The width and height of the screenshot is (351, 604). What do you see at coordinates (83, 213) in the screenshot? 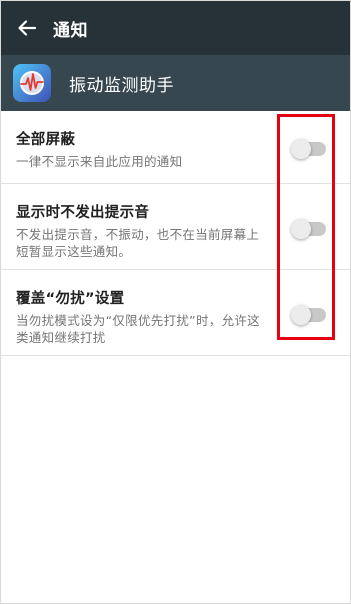
I see `setting-title: 显示时不发出提示音` at bounding box center [83, 213].